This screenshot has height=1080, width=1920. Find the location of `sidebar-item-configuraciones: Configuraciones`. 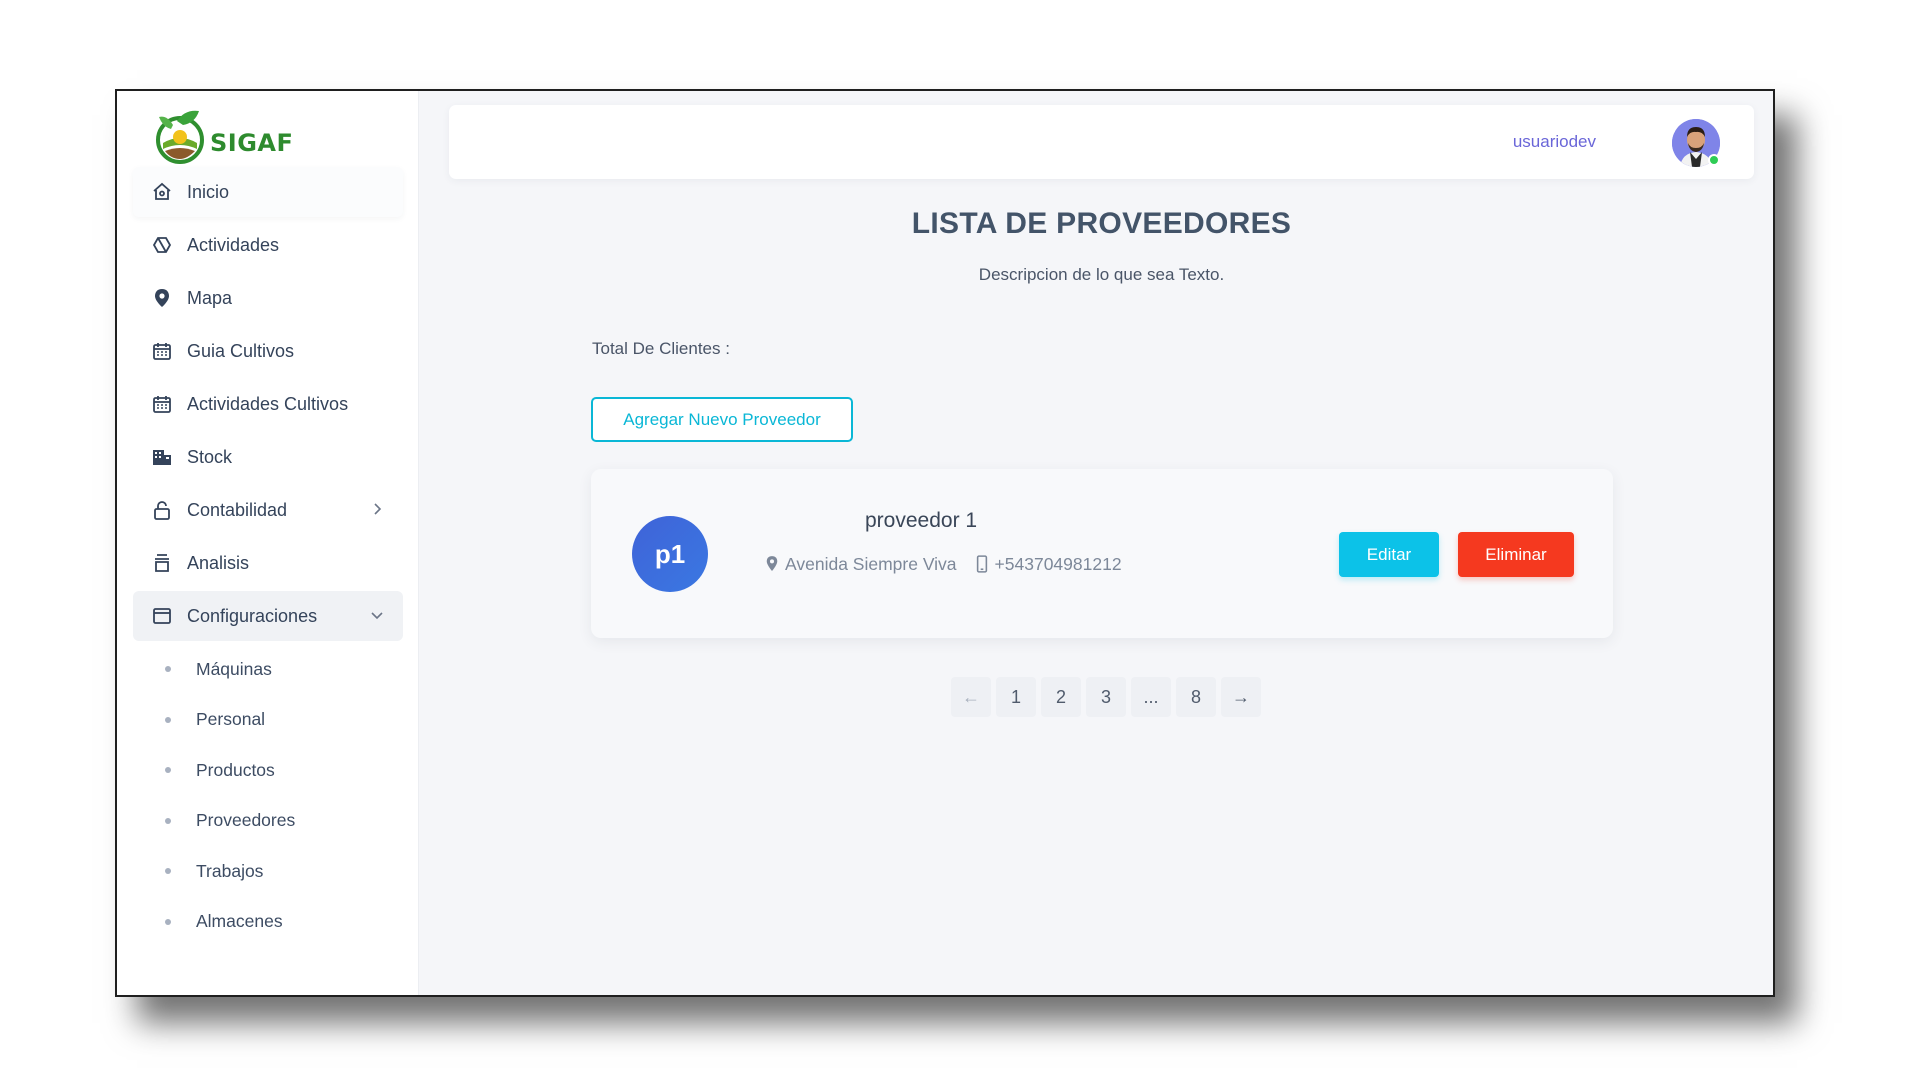

sidebar-item-configuraciones: Configuraciones is located at coordinates (268, 616).